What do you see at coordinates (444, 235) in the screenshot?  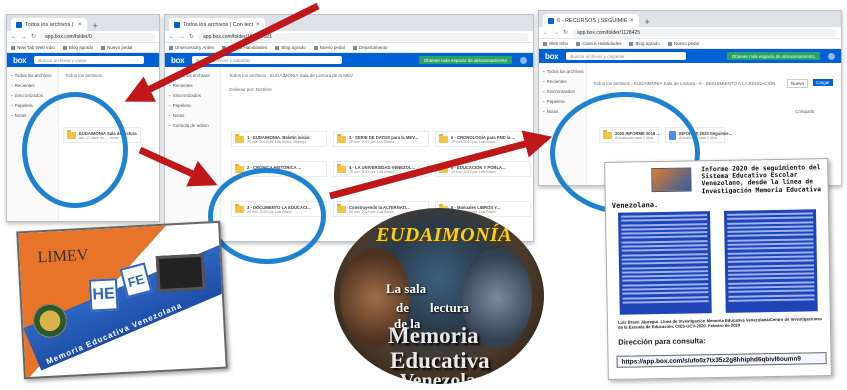 I see `eudaimonia-title: EUDAIMONÍA` at bounding box center [444, 235].